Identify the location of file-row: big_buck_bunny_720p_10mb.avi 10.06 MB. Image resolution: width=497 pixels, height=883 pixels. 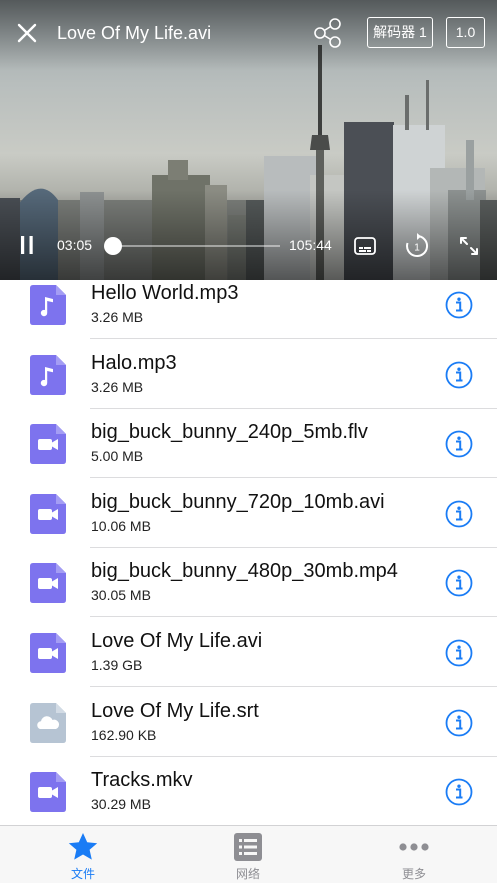
(248, 513).